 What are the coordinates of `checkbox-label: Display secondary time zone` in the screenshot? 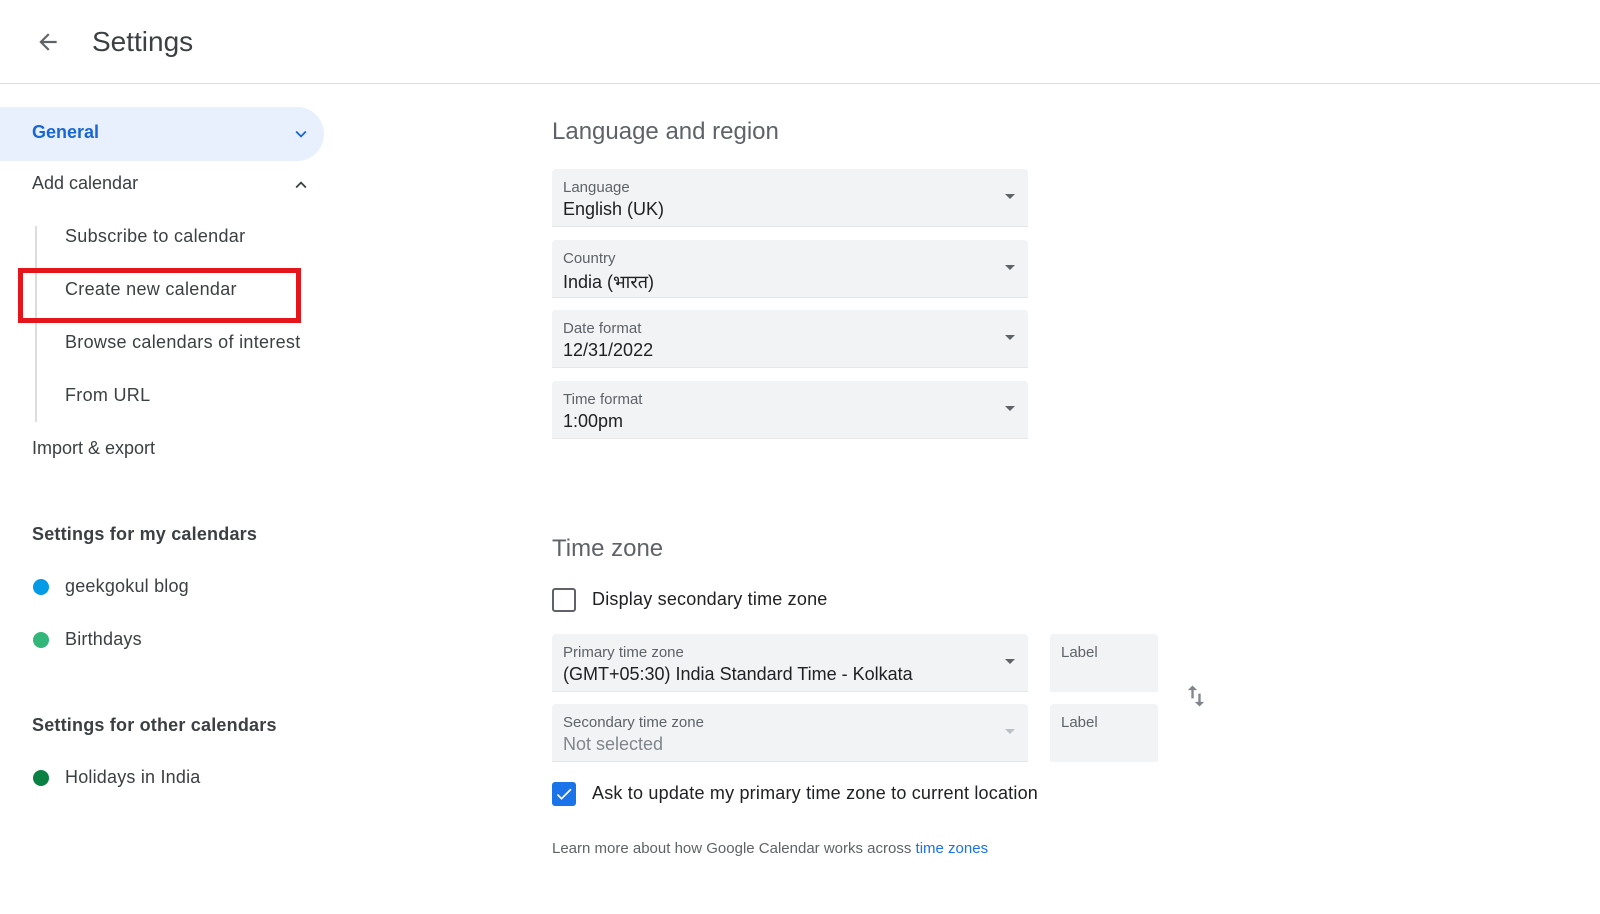 It's located at (710, 599).